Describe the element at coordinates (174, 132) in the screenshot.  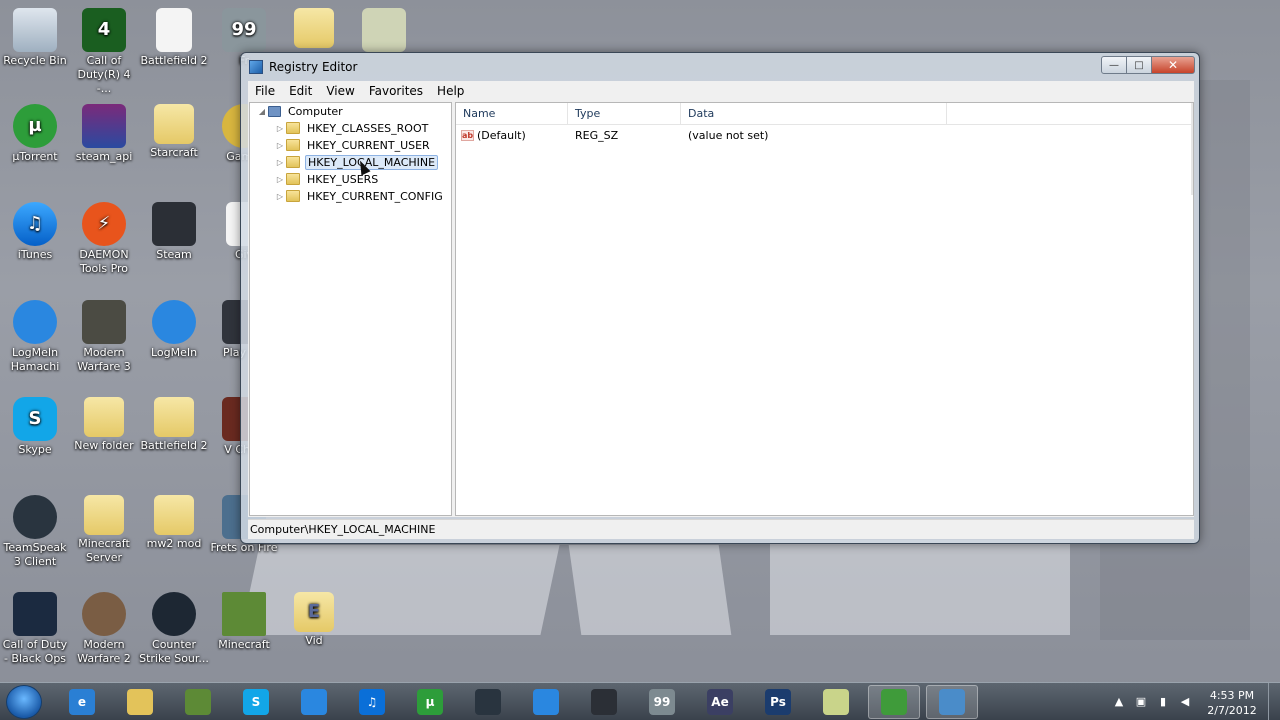
I see `desktop-icon-starcraft: Starcraft` at that location.